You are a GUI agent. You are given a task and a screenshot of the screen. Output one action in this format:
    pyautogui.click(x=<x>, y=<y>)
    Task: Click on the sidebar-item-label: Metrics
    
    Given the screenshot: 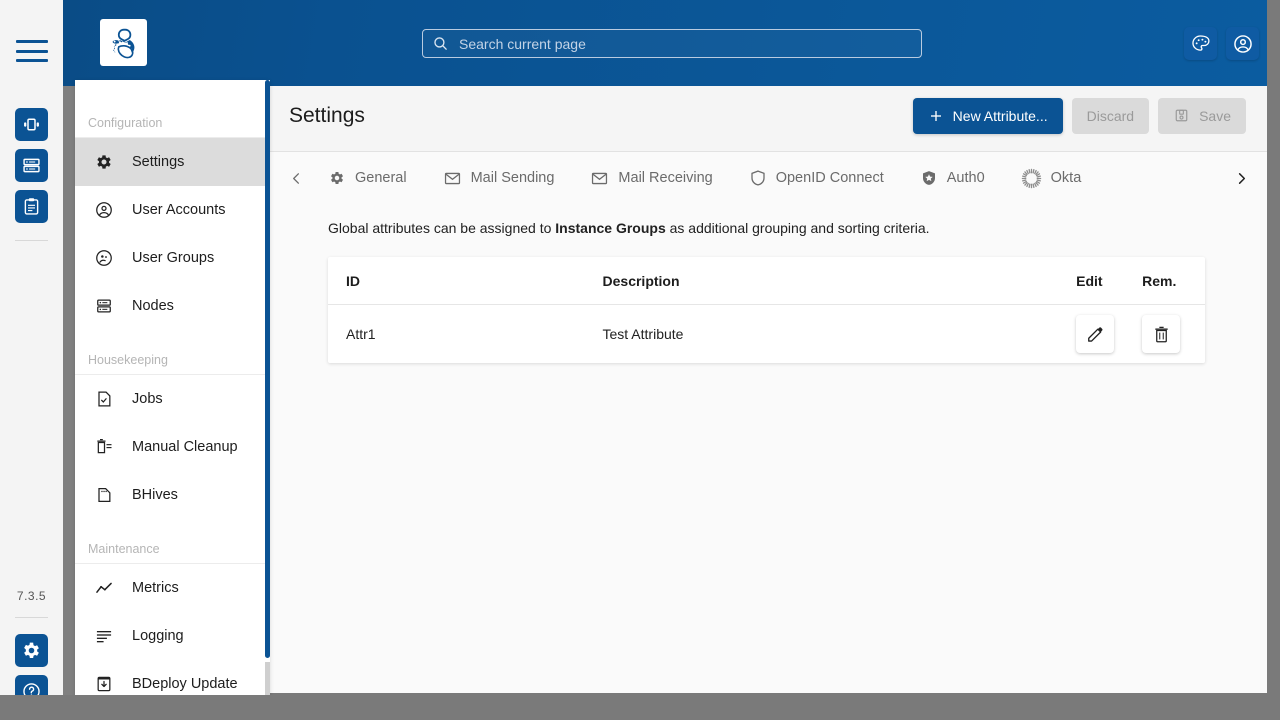 What is the action you would take?
    pyautogui.click(x=155, y=588)
    